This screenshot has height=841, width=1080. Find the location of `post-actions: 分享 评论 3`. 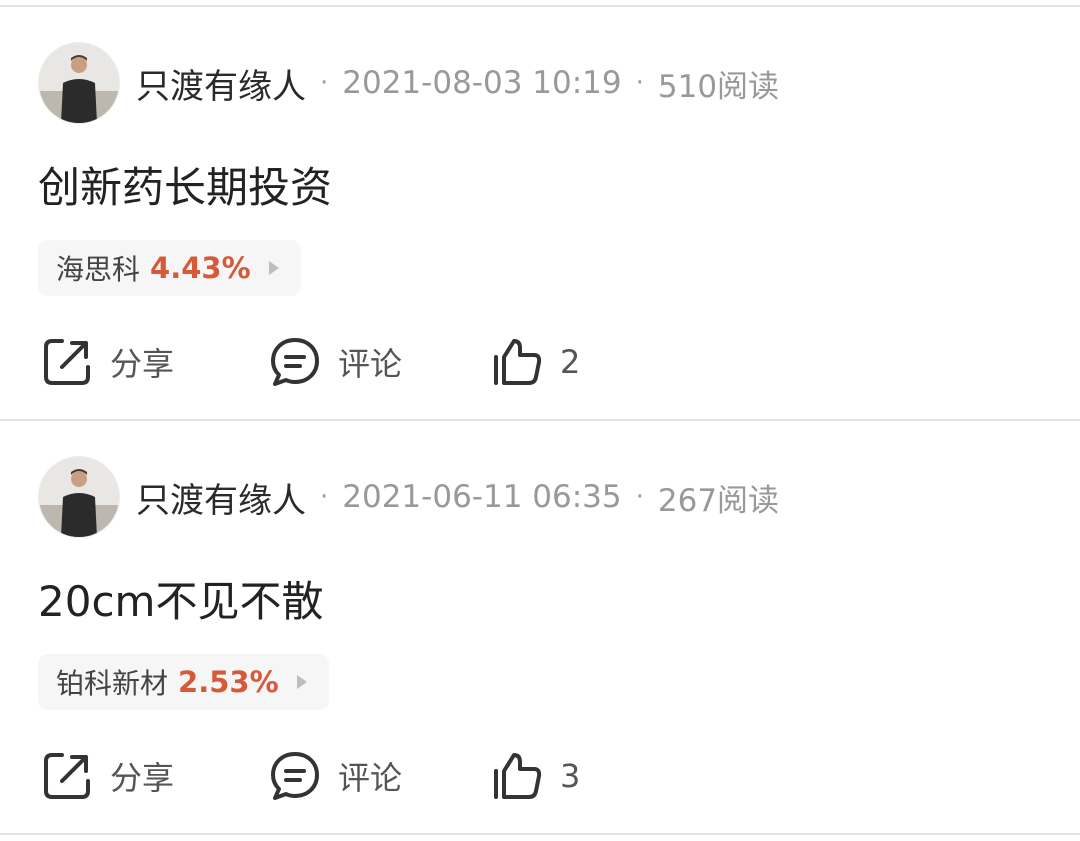

post-actions: 分享 评论 3 is located at coordinates (390, 776).